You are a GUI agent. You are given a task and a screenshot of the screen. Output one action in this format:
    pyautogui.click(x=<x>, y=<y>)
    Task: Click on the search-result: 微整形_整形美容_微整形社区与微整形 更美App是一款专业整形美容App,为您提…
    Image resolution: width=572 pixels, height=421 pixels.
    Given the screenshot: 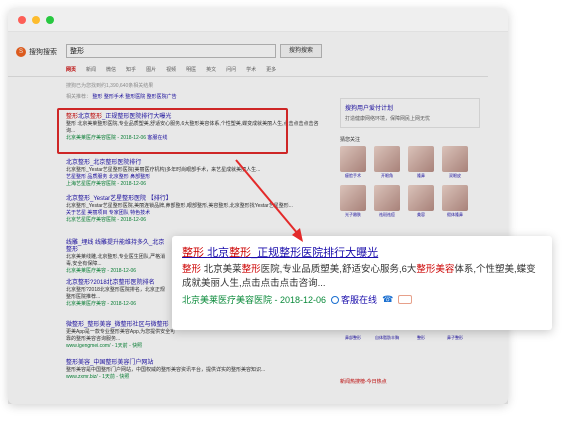 What is the action you would take?
    pyautogui.click(x=121, y=336)
    